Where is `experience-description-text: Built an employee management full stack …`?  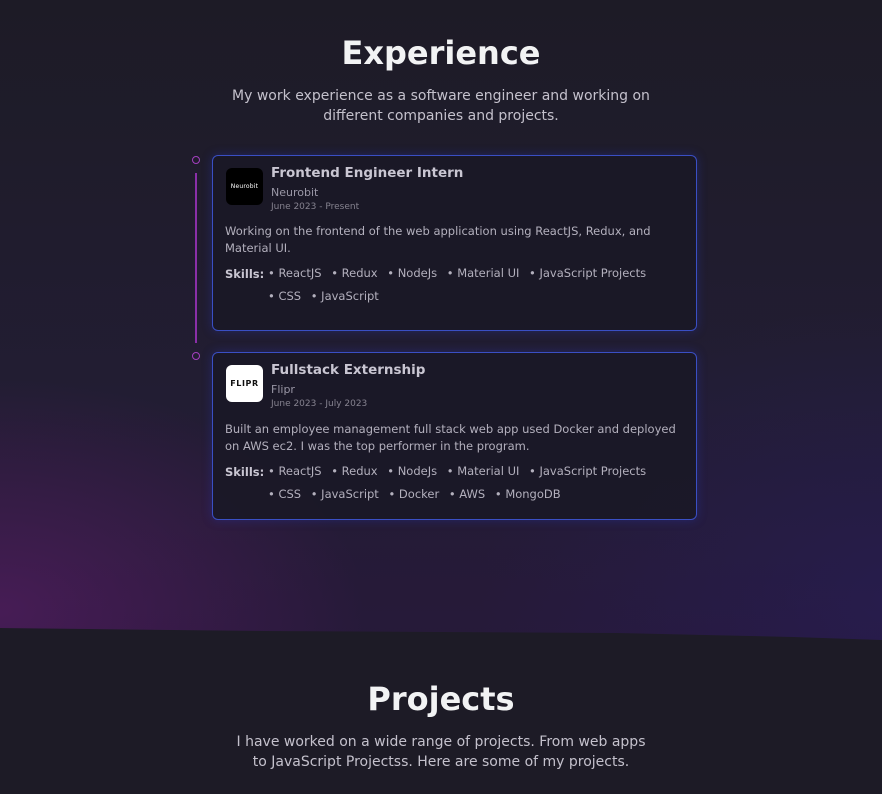
experience-description-text: Built an employee management full stack … is located at coordinates (450, 437).